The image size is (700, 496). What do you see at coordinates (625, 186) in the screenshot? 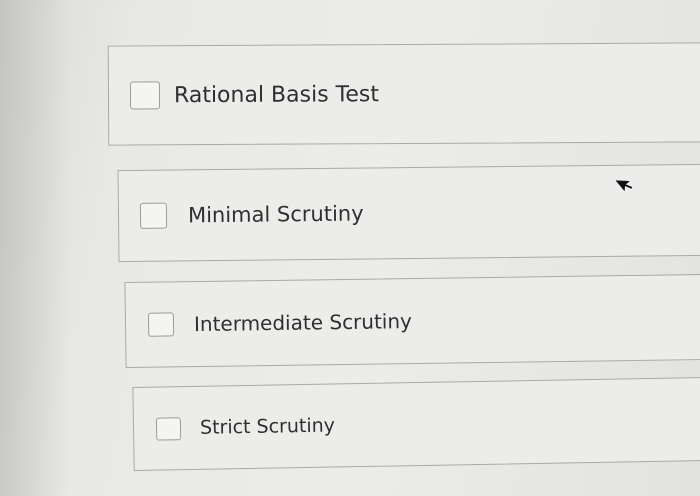
I see `mouse-pointer-icon` at bounding box center [625, 186].